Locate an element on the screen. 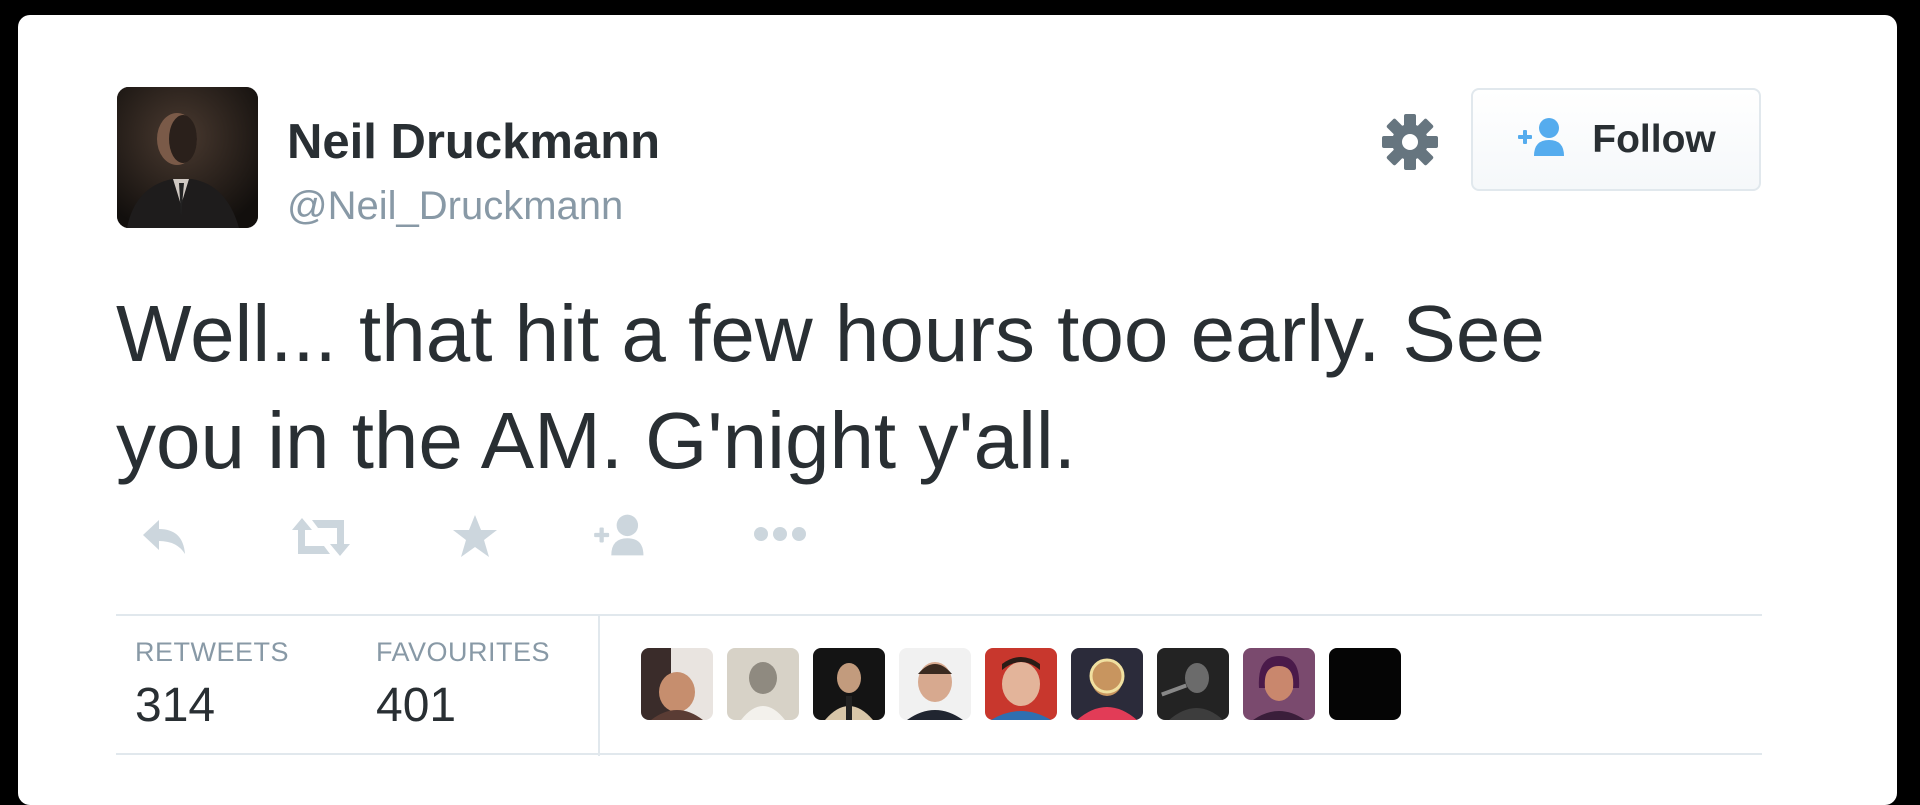 This screenshot has width=1920, height=805. retweets-count: 314 is located at coordinates (175, 706).